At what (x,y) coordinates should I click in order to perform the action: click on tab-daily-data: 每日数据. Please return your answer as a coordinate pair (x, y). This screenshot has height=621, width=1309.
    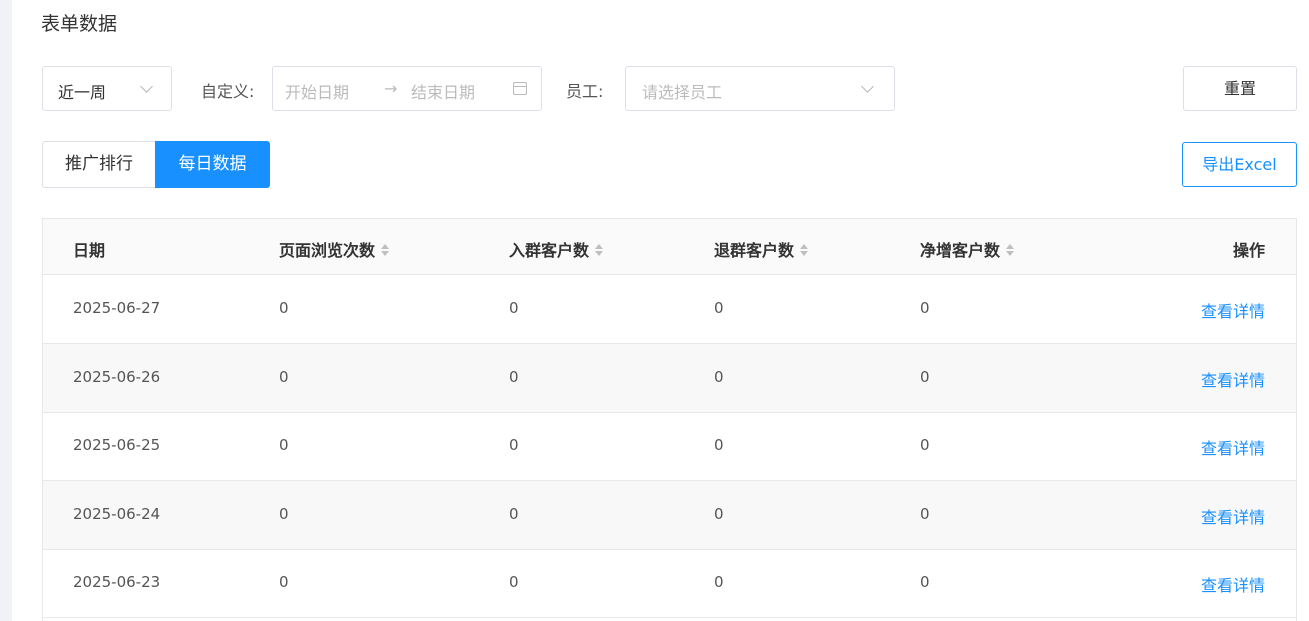
    Looking at the image, I should click on (212, 164).